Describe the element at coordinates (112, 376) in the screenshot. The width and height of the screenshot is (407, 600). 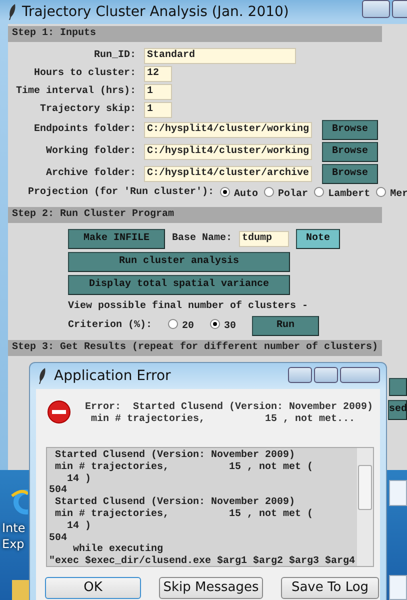
I see `dialog-title: Application Error` at that location.